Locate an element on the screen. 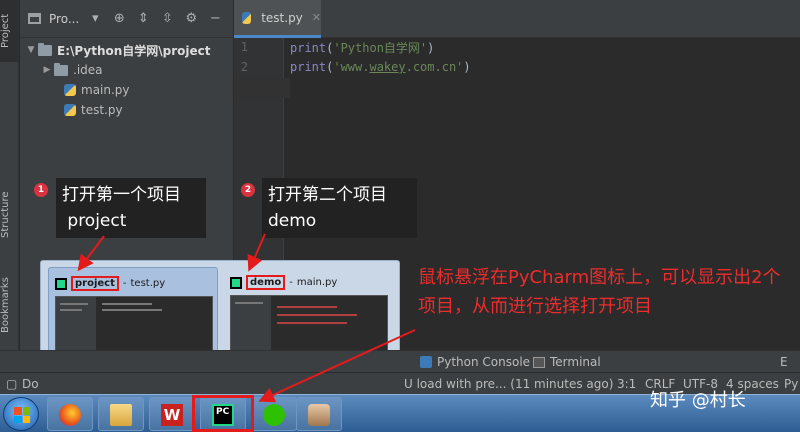 The width and height of the screenshot is (800, 432). dropdown-icon: ▾ is located at coordinates (95, 18).